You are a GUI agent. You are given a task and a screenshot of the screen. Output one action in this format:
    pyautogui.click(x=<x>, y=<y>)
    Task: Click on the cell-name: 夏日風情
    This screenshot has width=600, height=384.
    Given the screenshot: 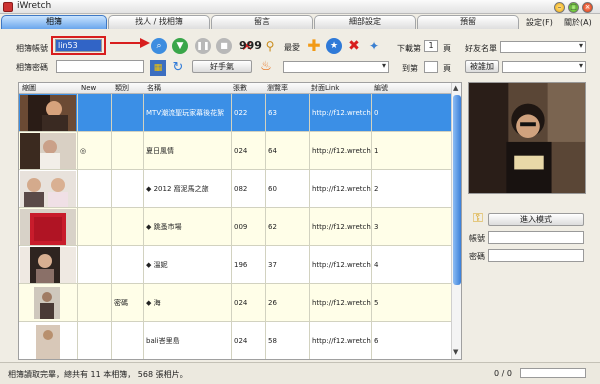 What is the action you would take?
    pyautogui.click(x=187, y=150)
    